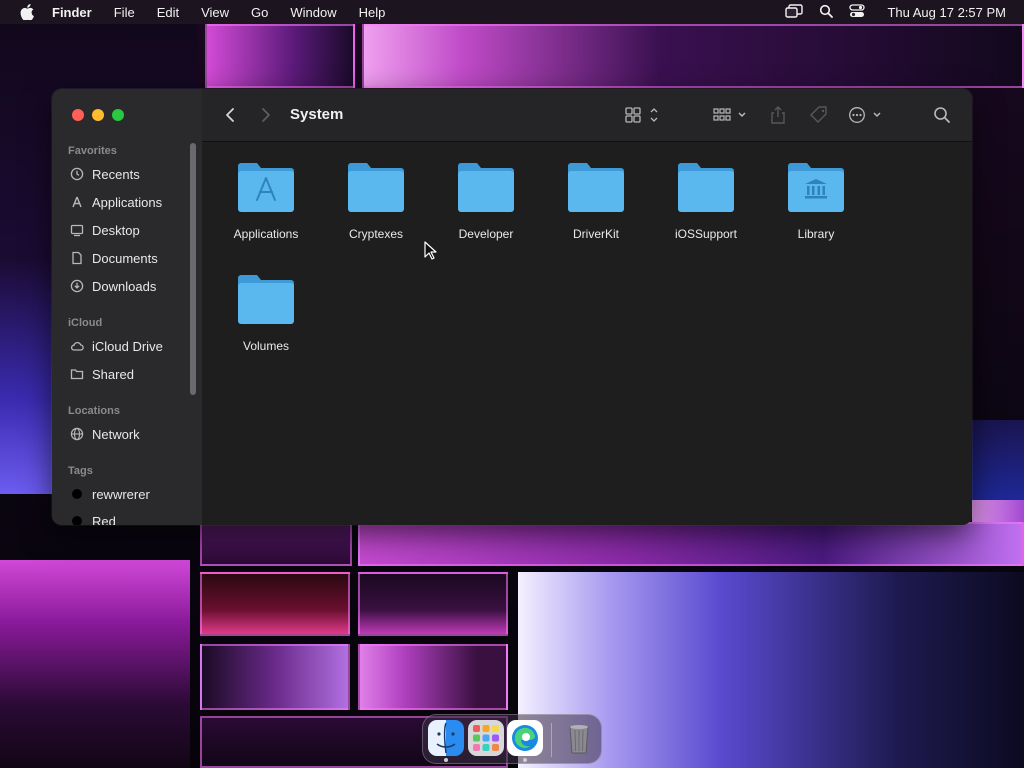 This screenshot has height=768, width=1024. I want to click on screen-mirroring-icon, so click(794, 12).